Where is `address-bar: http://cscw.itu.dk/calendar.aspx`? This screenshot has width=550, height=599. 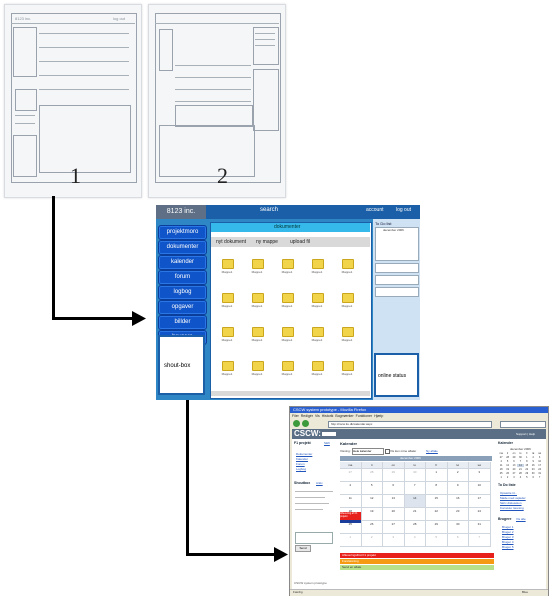 address-bar: http://cscw.itu.dk/calendar.aspx is located at coordinates (410, 424).